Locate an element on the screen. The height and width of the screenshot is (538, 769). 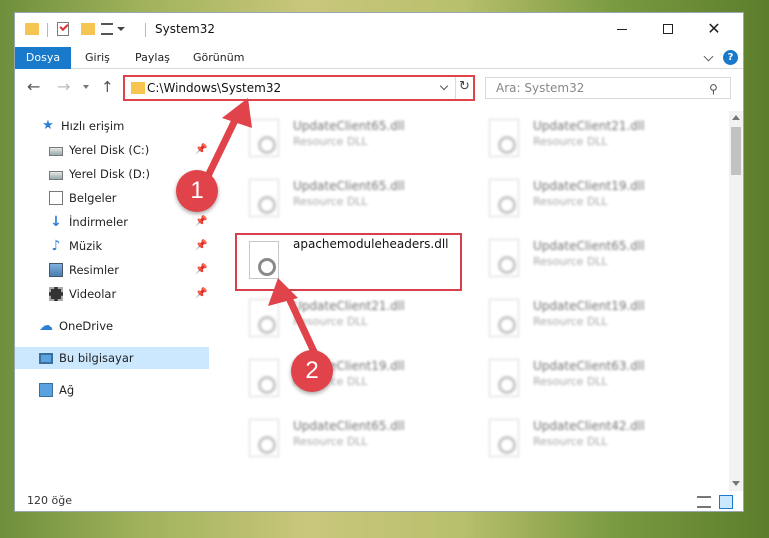
download-icon: ↓ is located at coordinates (56, 222).